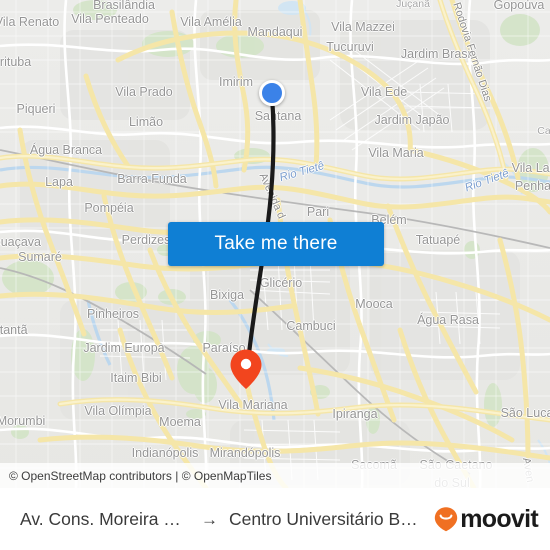 Image resolution: width=550 pixels, height=550 pixels. What do you see at coordinates (499, 518) in the screenshot?
I see `moovit-wordmark: moovit` at bounding box center [499, 518].